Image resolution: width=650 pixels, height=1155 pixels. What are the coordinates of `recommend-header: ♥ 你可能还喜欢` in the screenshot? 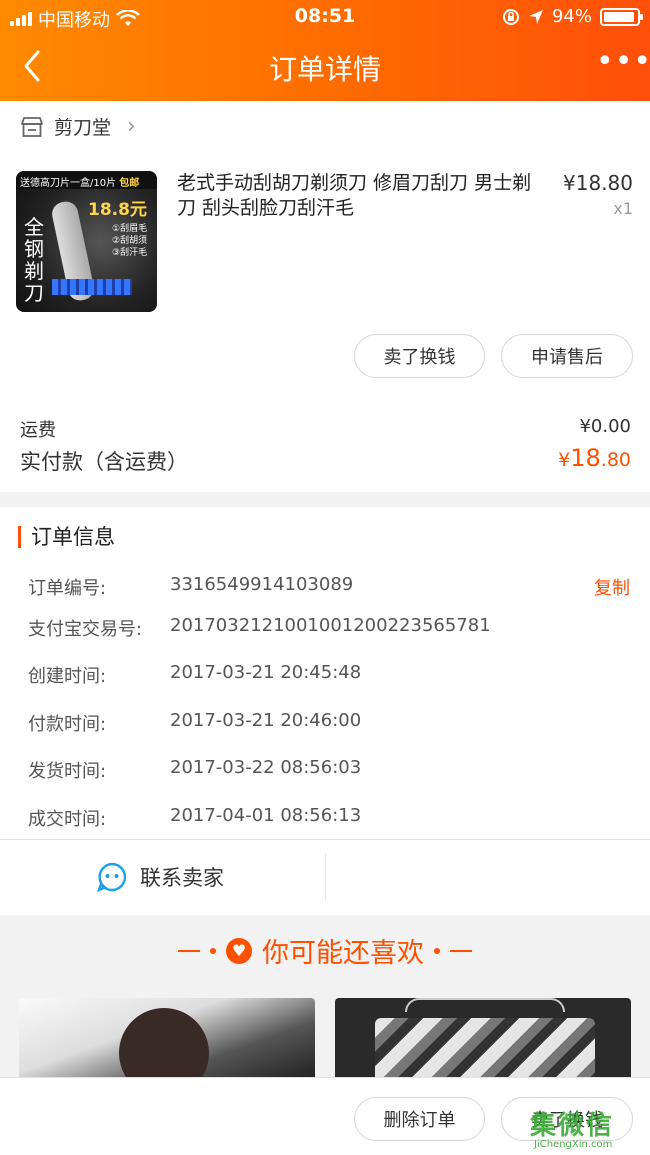 It's located at (325, 950).